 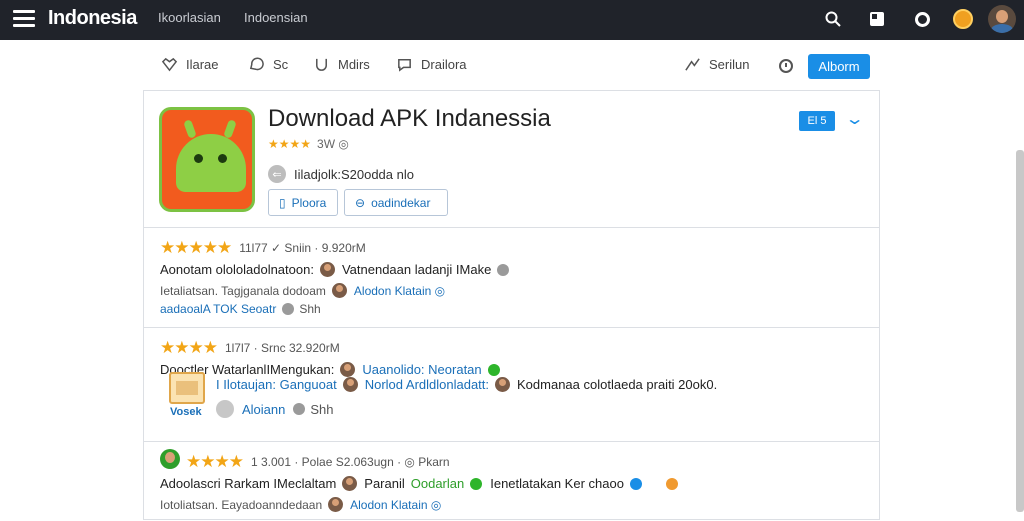 What do you see at coordinates (877, 19) in the screenshot?
I see `grid-icon` at bounding box center [877, 19].